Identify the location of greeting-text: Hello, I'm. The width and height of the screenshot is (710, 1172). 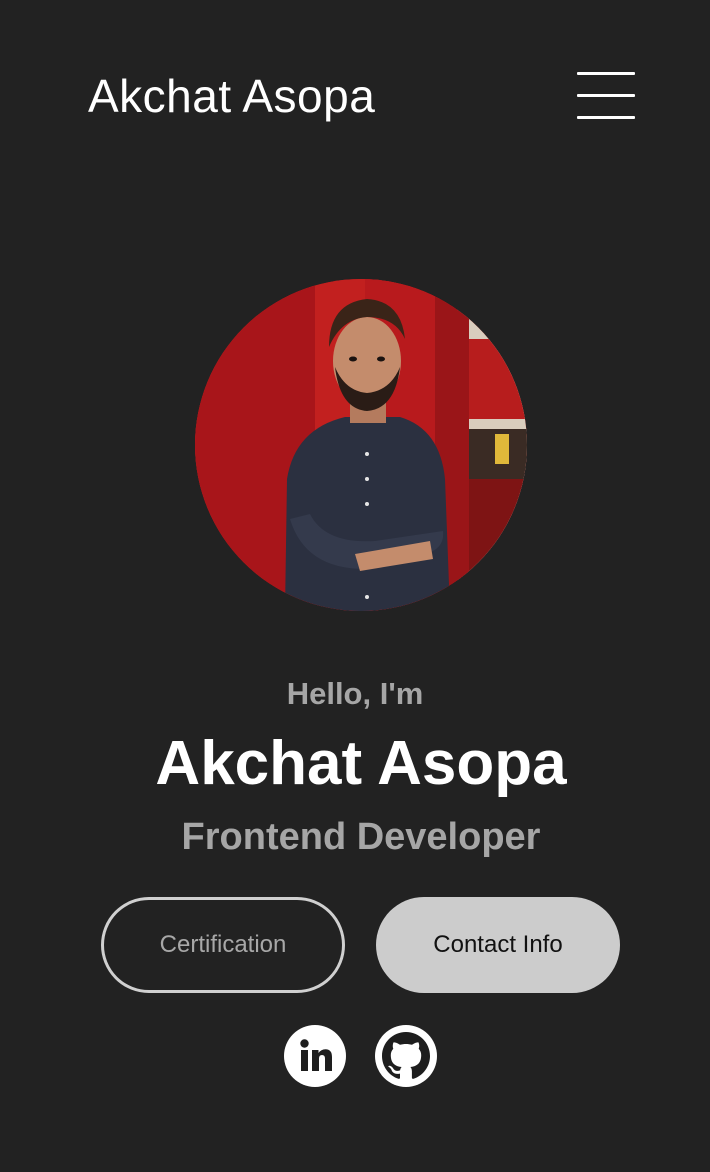
(355, 693).